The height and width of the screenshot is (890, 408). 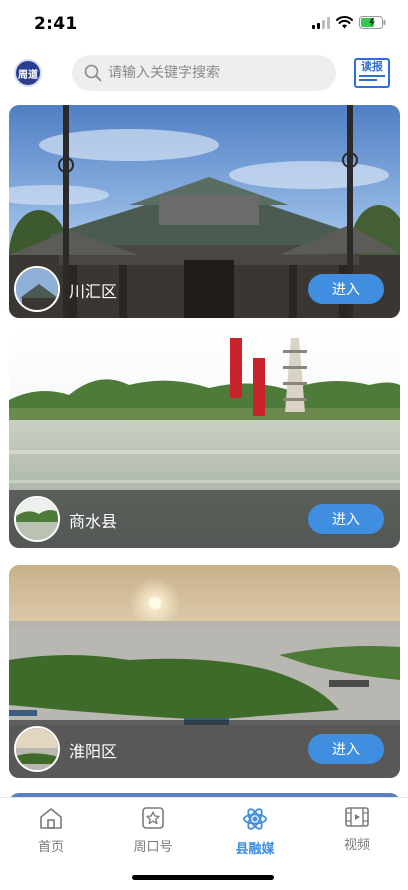 What do you see at coordinates (203, 877) in the screenshot?
I see `home-indicator` at bounding box center [203, 877].